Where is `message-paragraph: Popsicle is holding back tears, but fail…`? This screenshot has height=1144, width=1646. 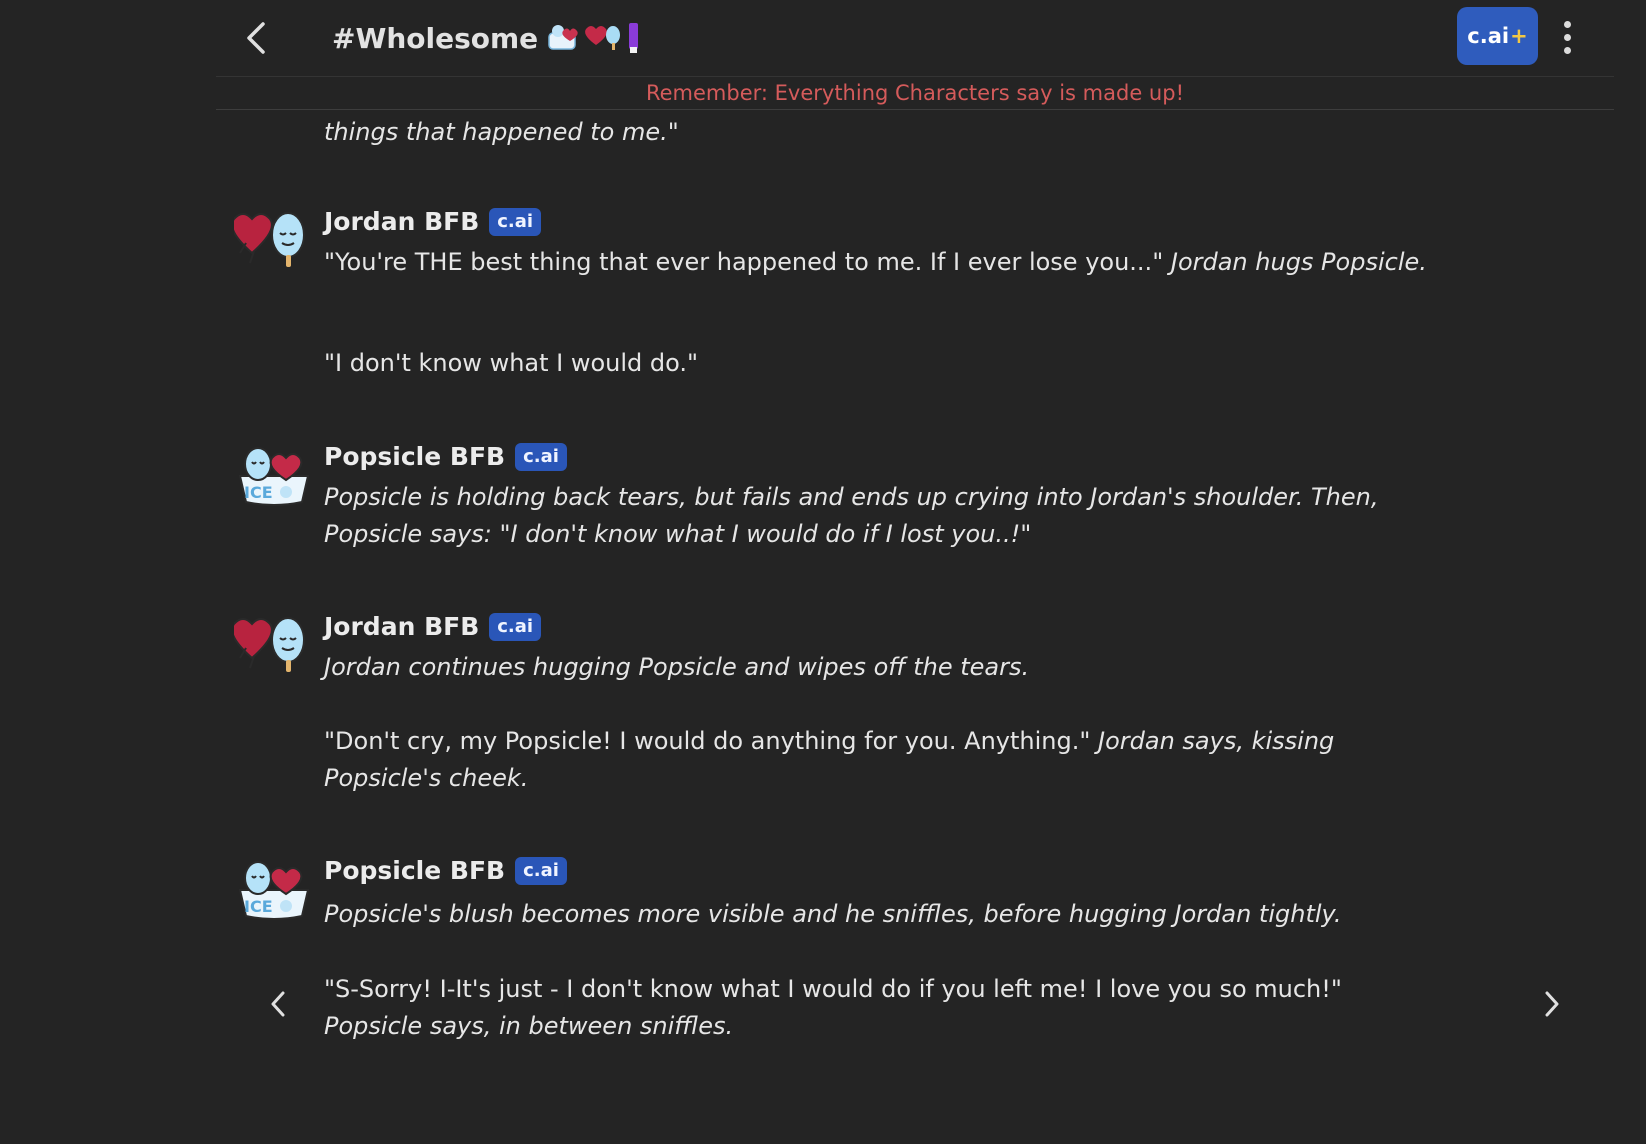 message-paragraph: Popsicle is holding back tears, but fail… is located at coordinates (874, 516).